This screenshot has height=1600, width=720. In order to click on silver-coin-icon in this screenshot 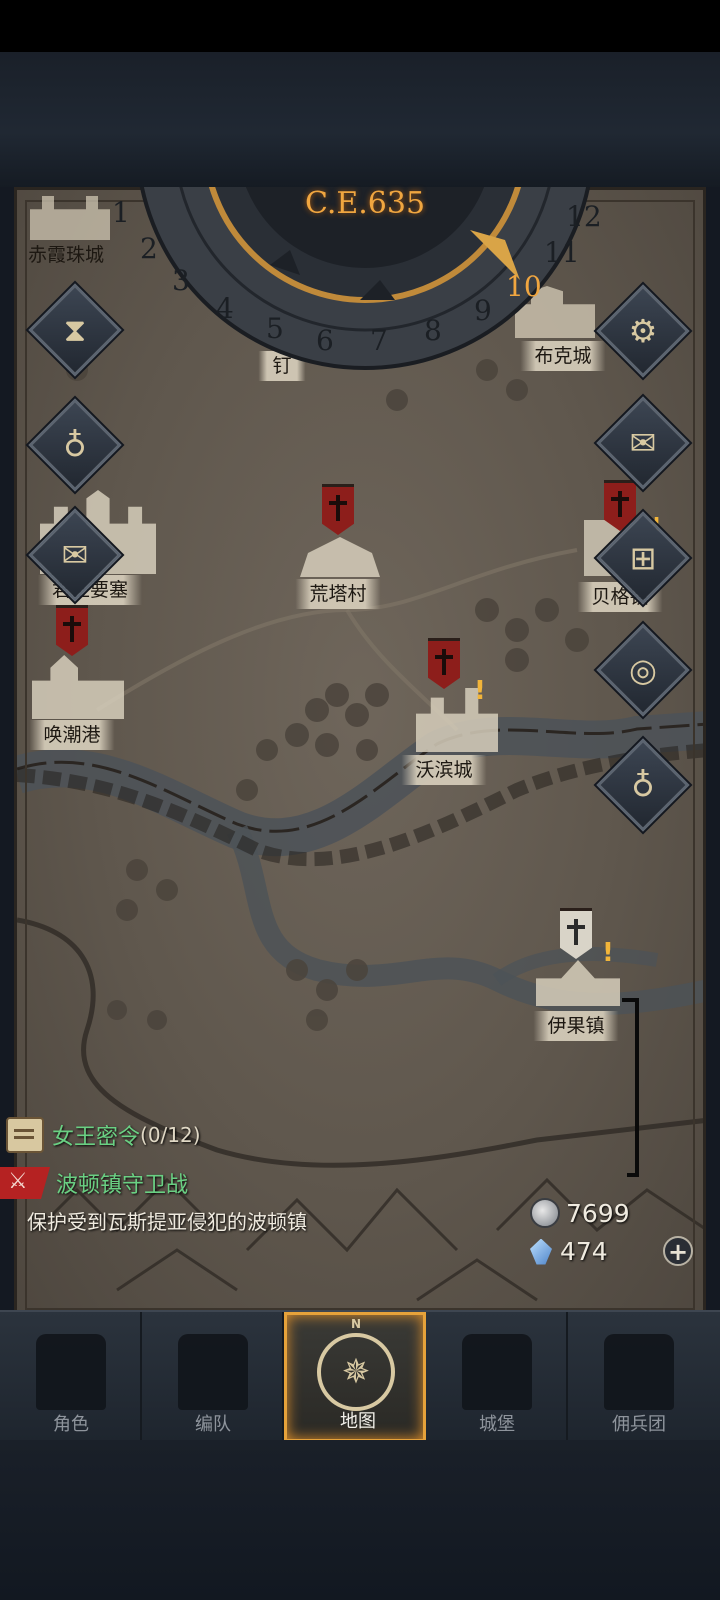, I will do `click(545, 1213)`.